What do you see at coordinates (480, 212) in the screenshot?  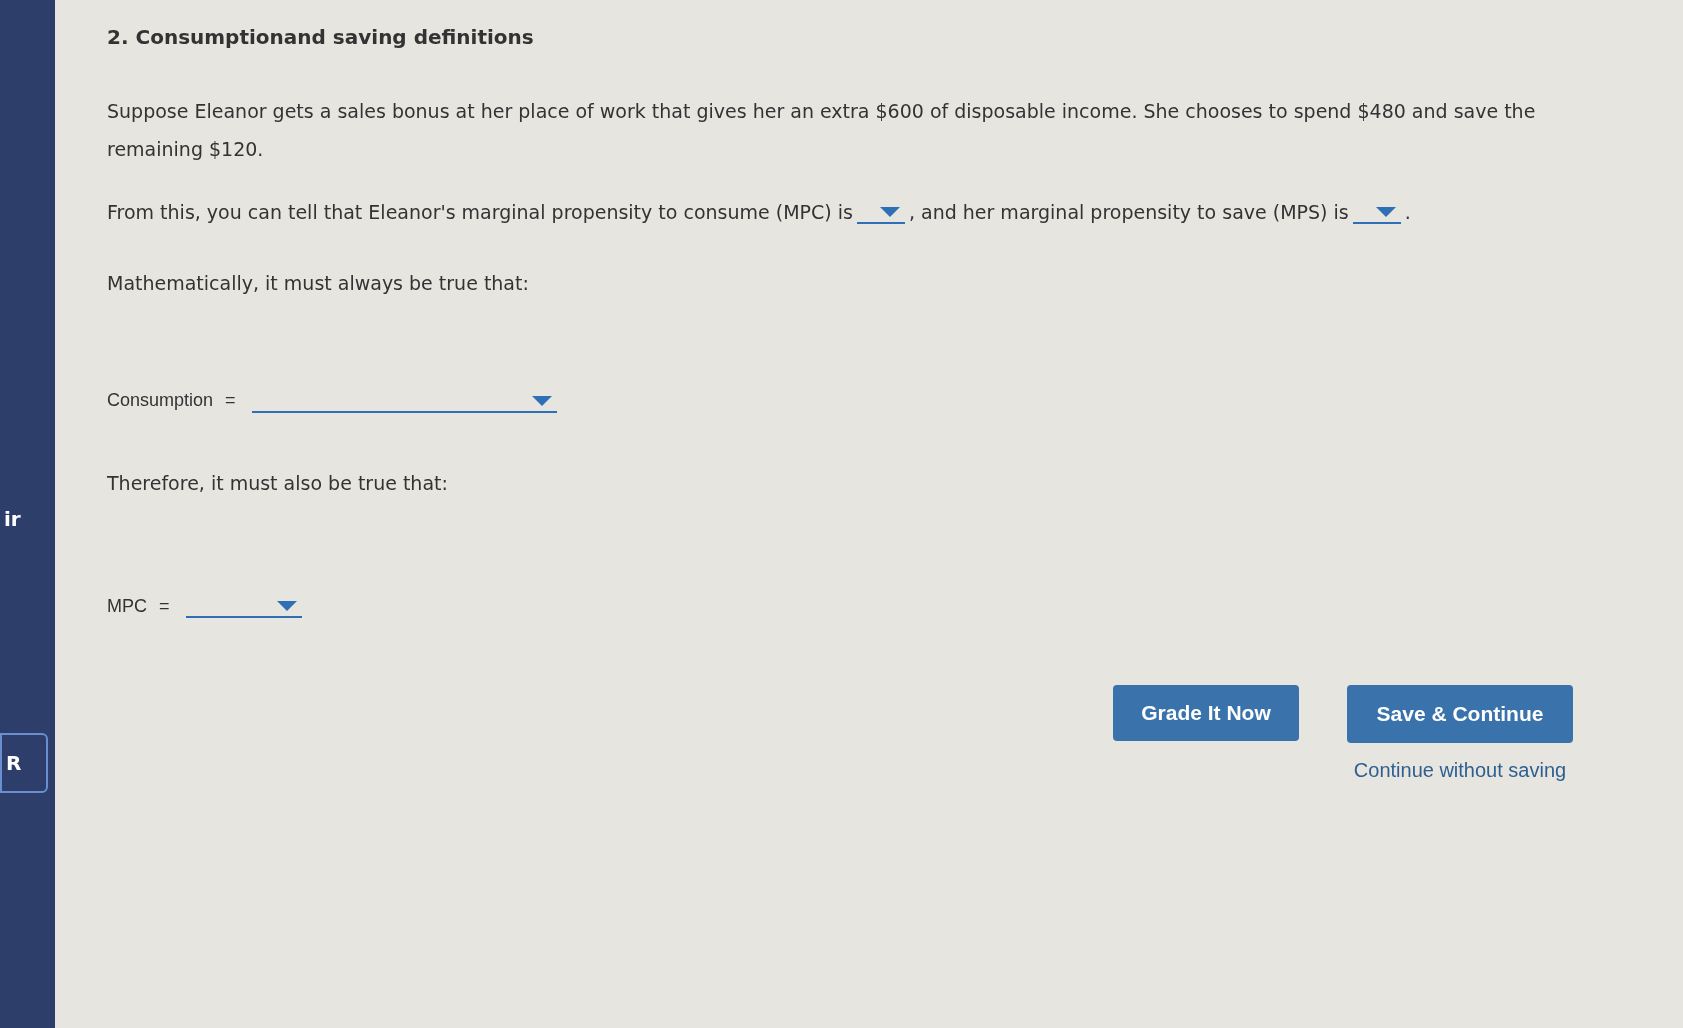 I see `question-text: From this, you can tell that Eleanor's marginal propensity to consume (MPC) is` at bounding box center [480, 212].